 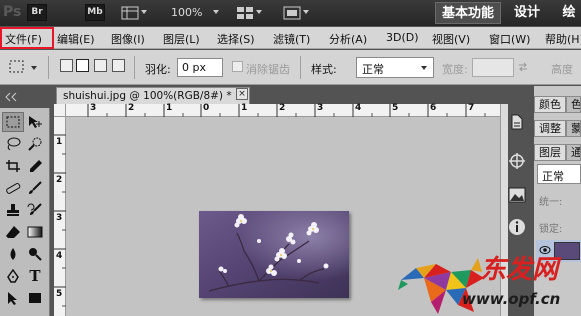 I want to click on screen-mode-icon, so click(x=292, y=13).